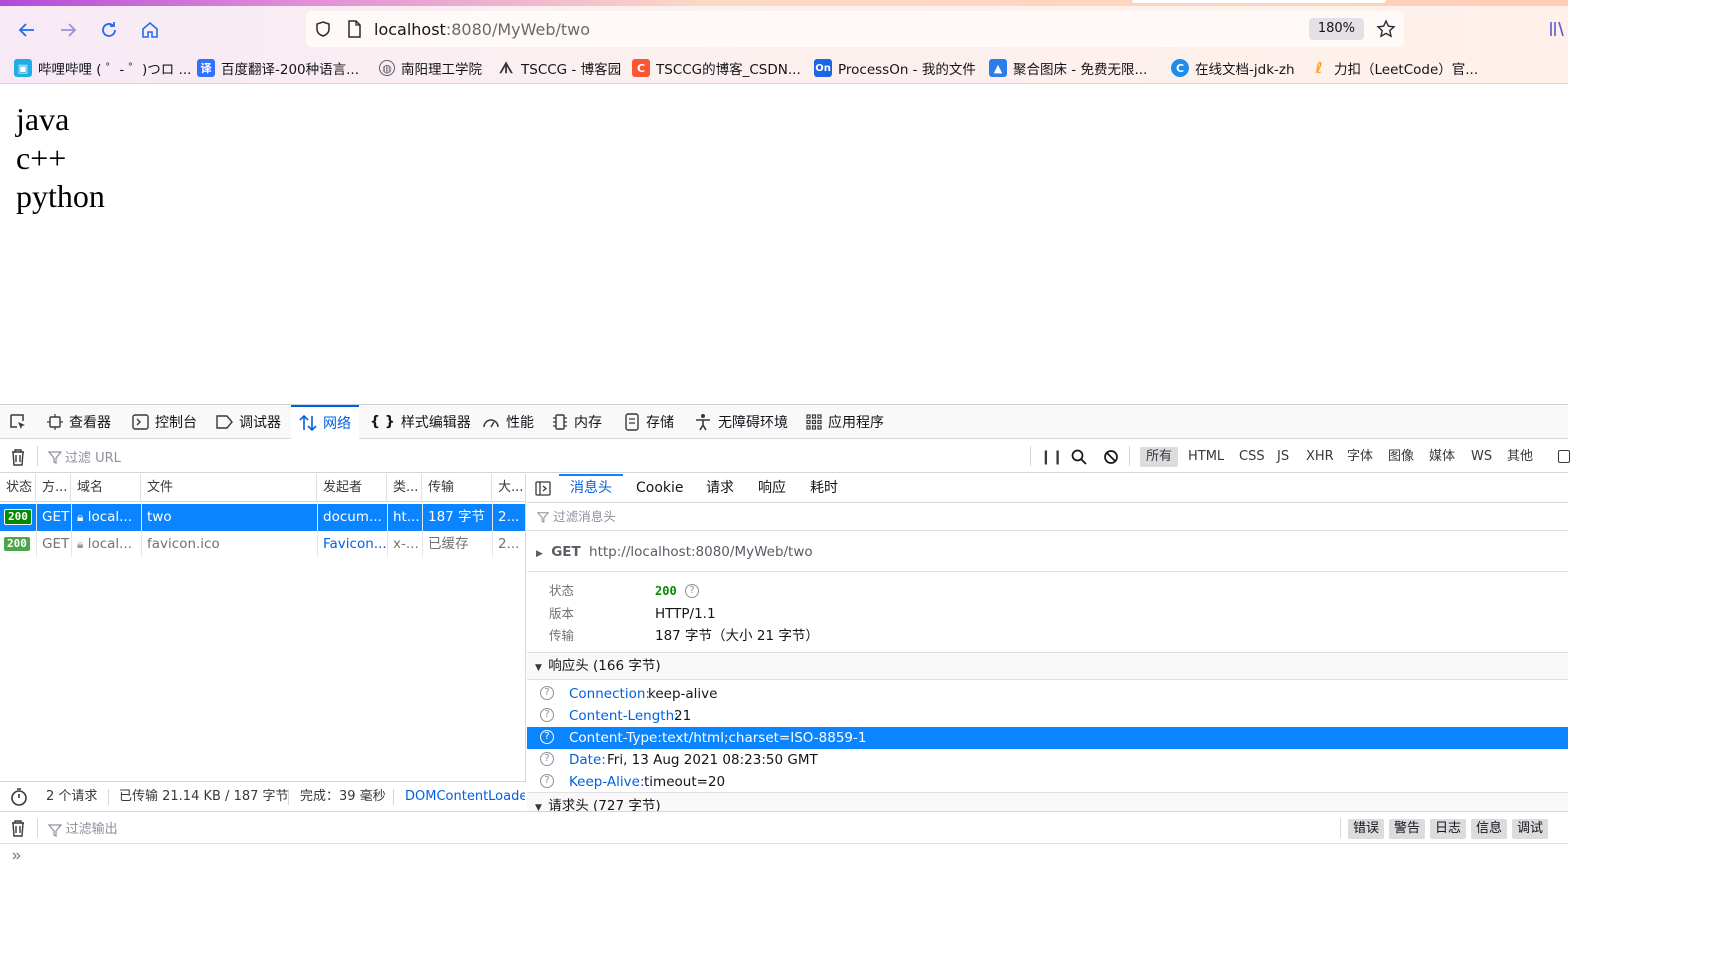 The height and width of the screenshot is (963, 1720). What do you see at coordinates (1206, 457) in the screenshot?
I see `filter-html: HTML` at bounding box center [1206, 457].